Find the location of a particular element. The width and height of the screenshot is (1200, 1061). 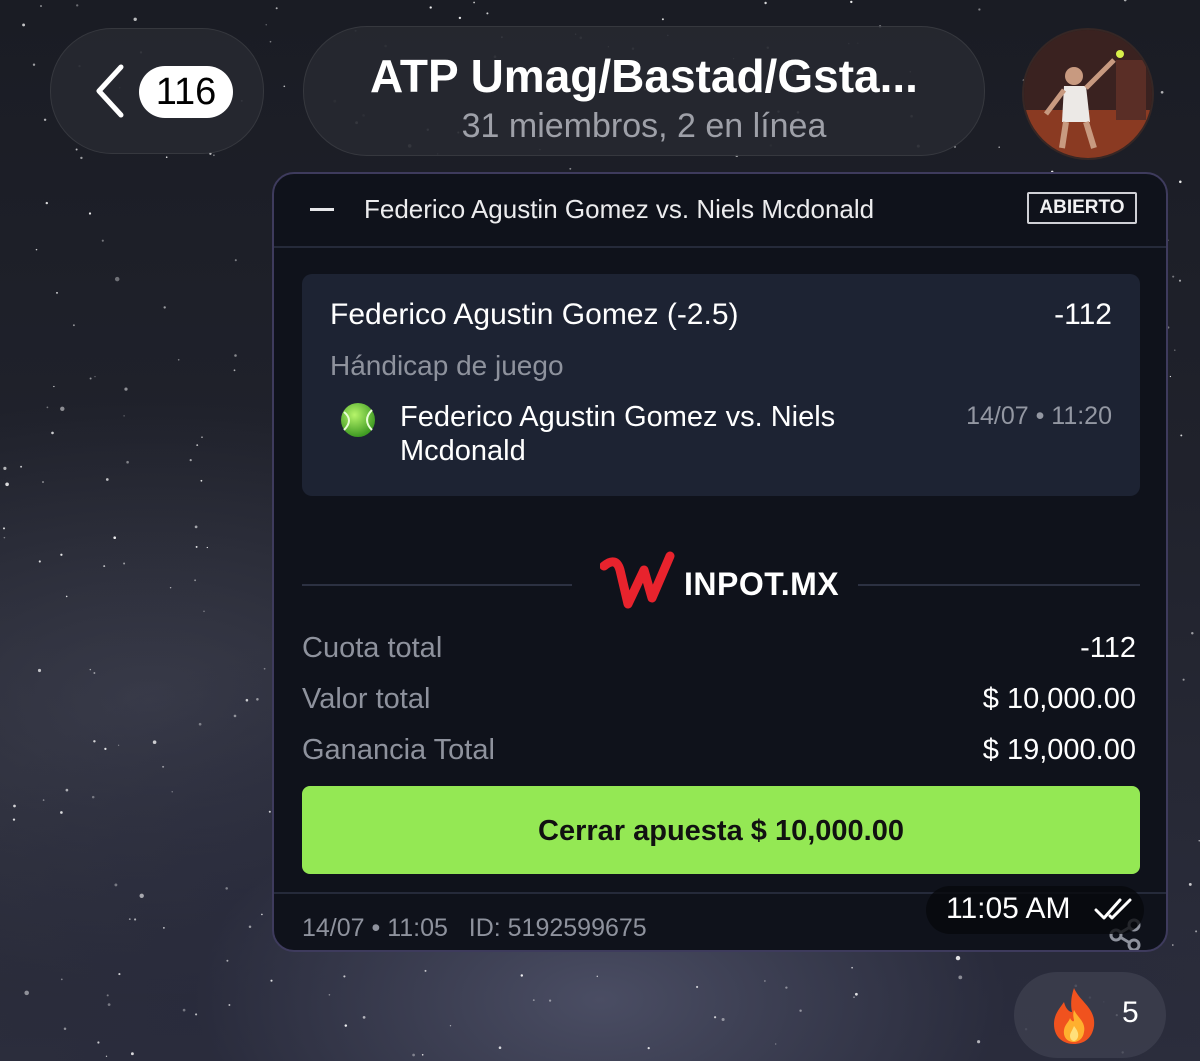

fire-icon is located at coordinates (1074, 1016).